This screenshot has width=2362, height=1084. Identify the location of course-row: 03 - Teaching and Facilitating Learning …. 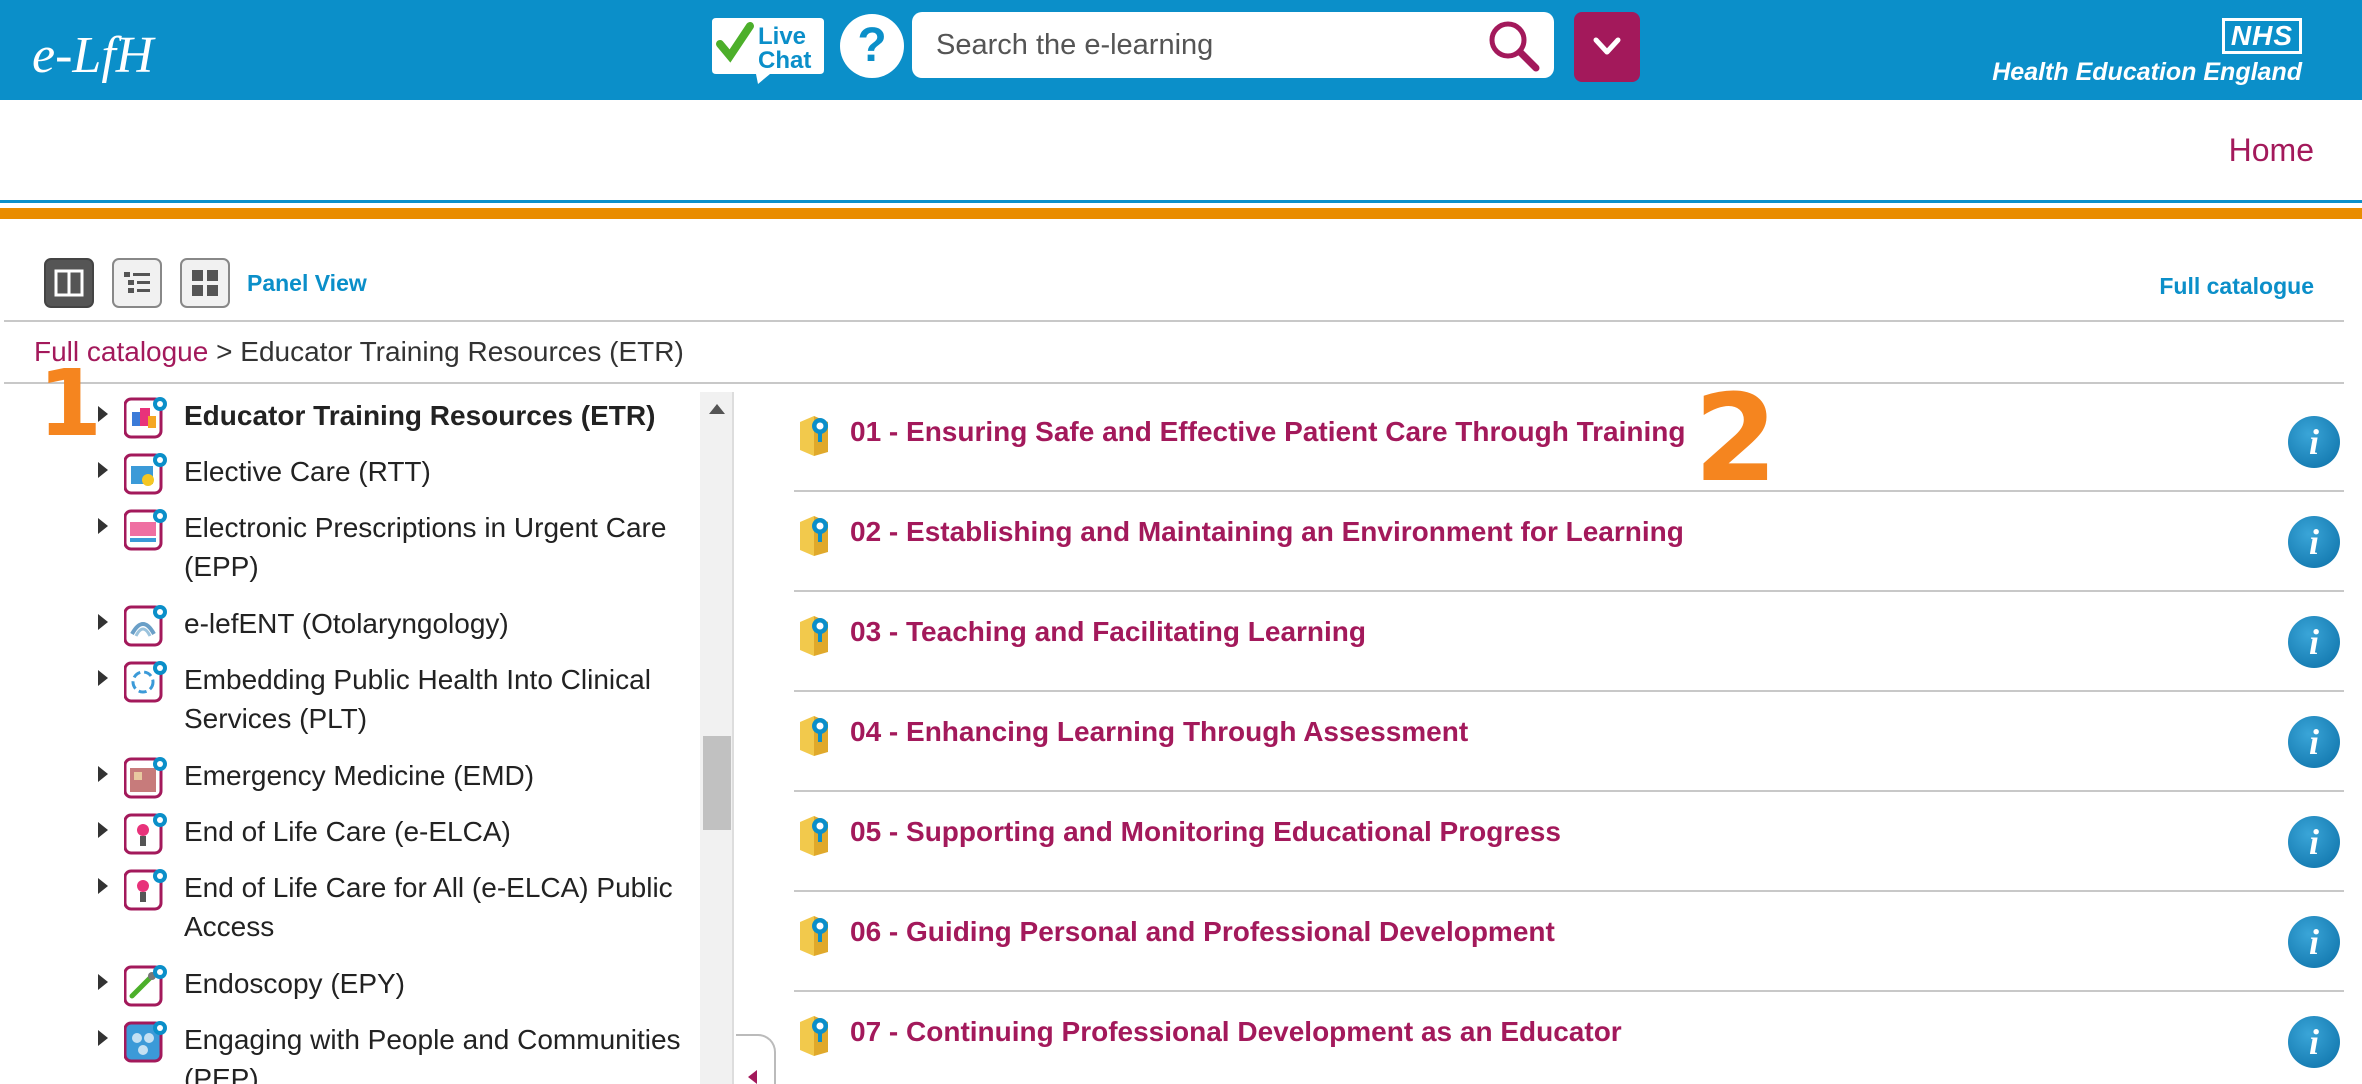
(1569, 642).